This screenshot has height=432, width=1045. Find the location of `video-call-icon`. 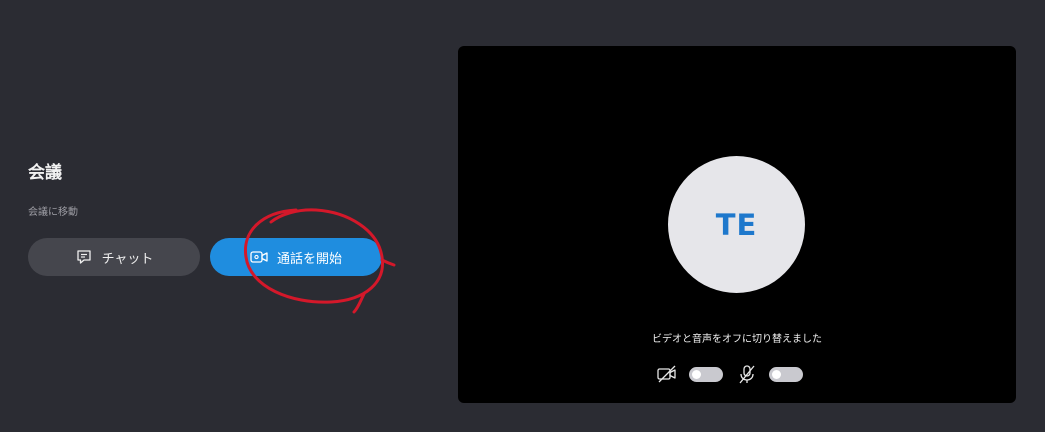

video-call-icon is located at coordinates (259, 257).